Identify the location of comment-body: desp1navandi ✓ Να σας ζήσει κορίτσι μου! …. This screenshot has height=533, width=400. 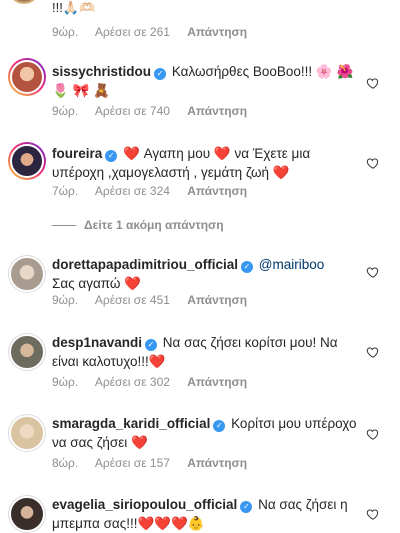
(208, 352).